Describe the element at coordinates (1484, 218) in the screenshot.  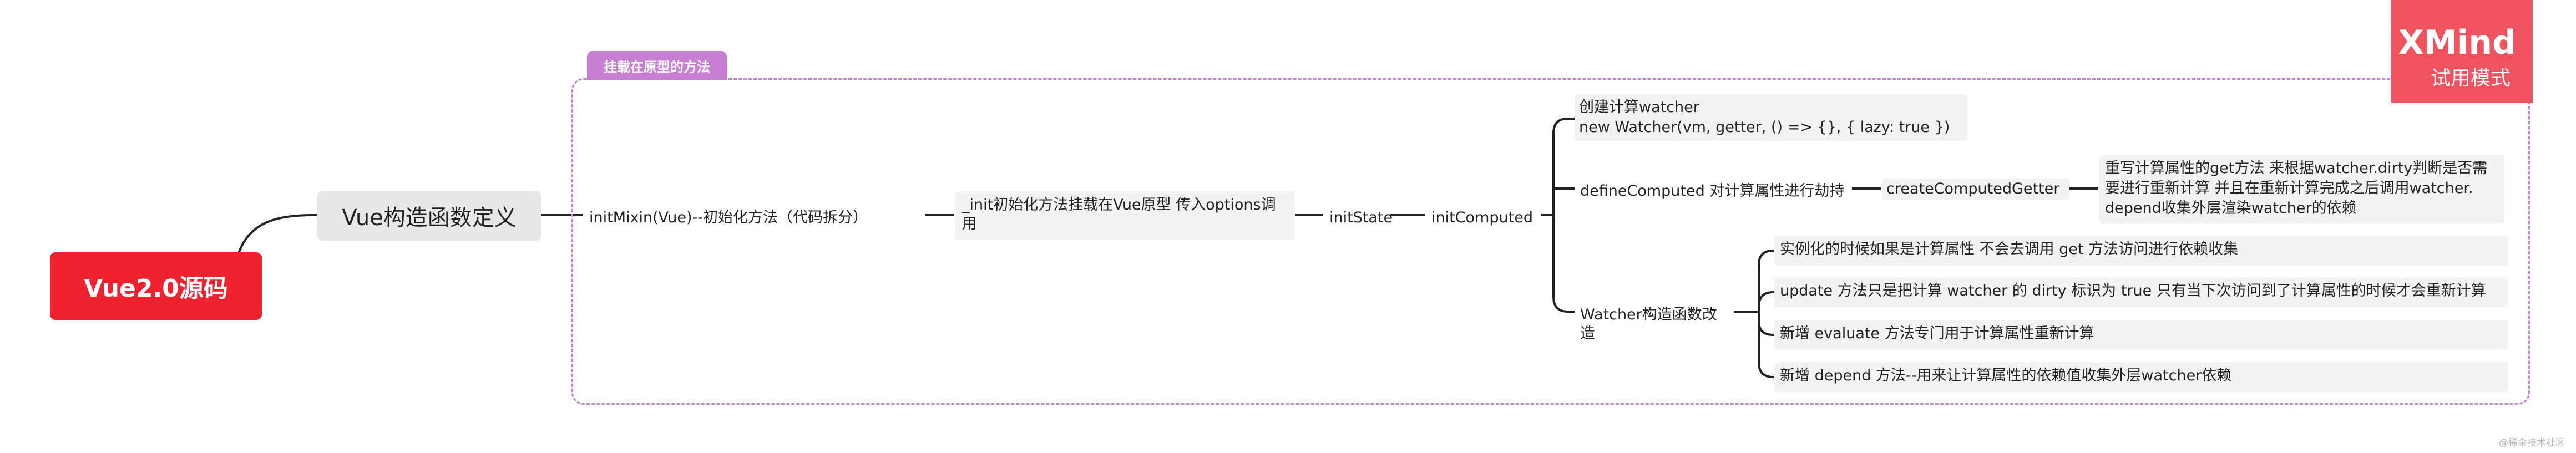
I see `topic-init-computed: initComputed` at that location.